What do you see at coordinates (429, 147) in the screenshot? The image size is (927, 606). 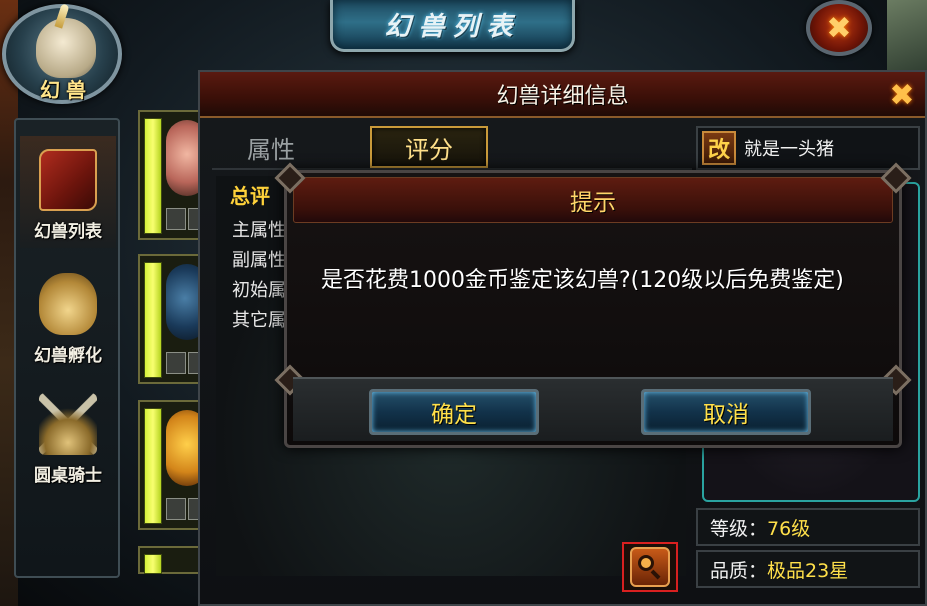 I see `tab-rating: 评分` at bounding box center [429, 147].